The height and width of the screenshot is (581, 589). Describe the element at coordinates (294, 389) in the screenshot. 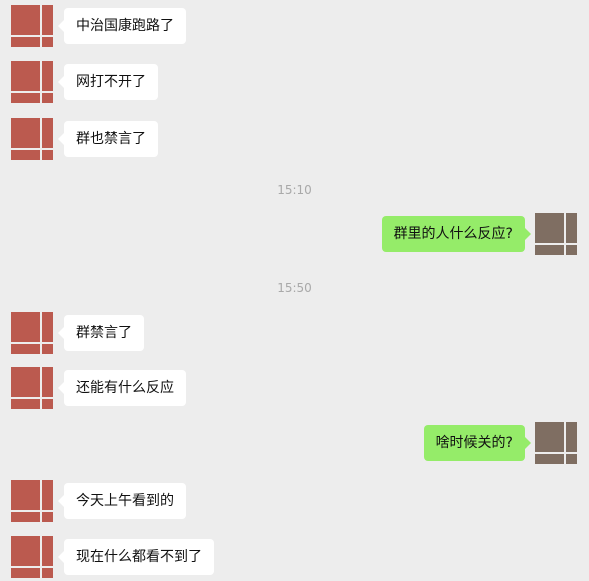

I see `message-row: 还能有什么反应` at that location.